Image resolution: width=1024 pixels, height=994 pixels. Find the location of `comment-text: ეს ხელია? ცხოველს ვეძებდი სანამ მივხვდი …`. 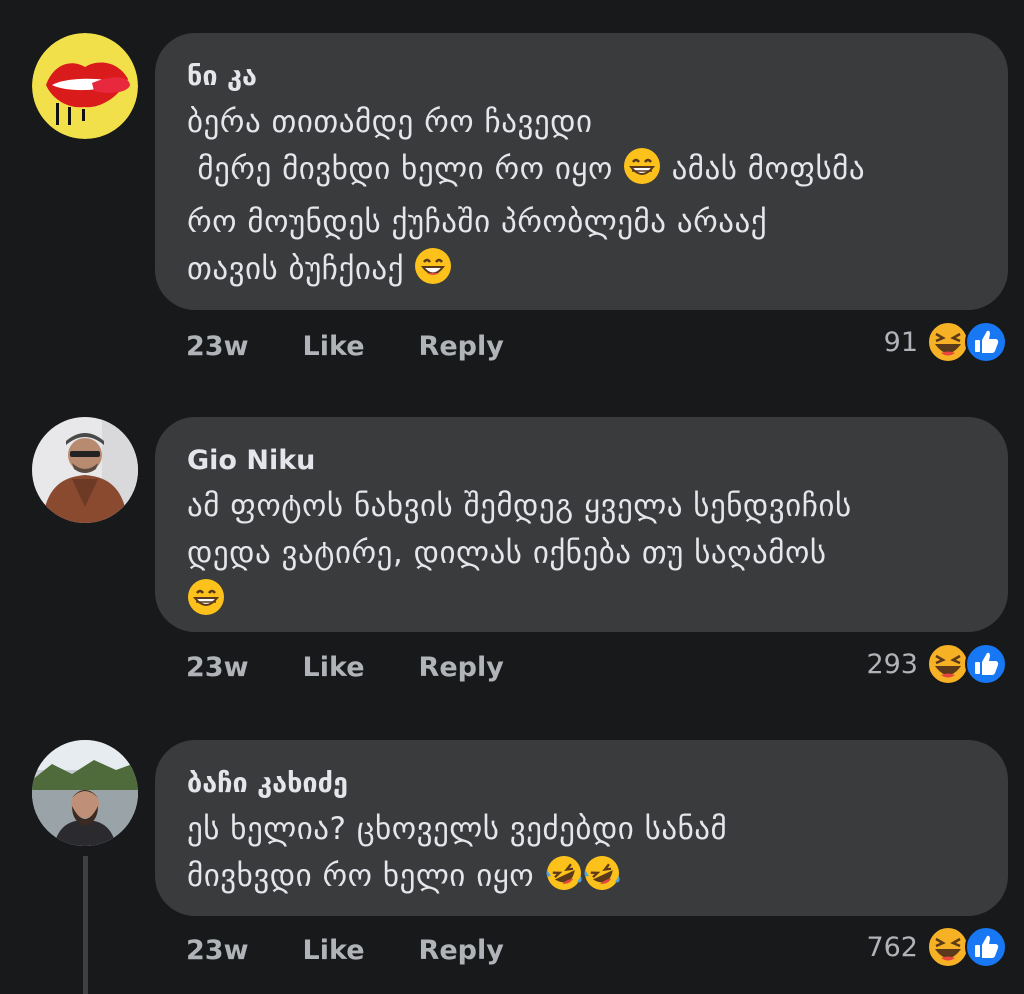

comment-text: ეს ხელია? ცხოველს ვეძებდი სანამ მივხვდი … is located at coordinates (581, 856).